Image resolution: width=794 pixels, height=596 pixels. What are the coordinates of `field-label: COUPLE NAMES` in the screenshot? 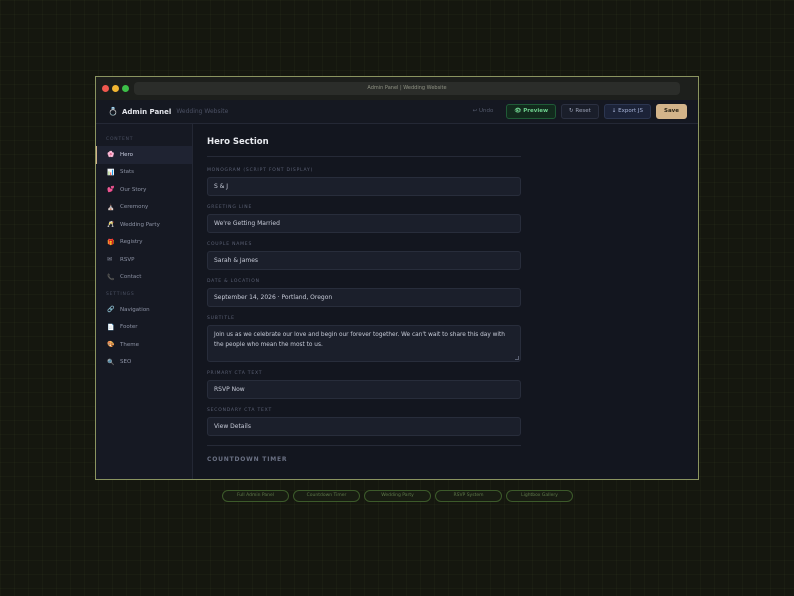 It's located at (230, 244).